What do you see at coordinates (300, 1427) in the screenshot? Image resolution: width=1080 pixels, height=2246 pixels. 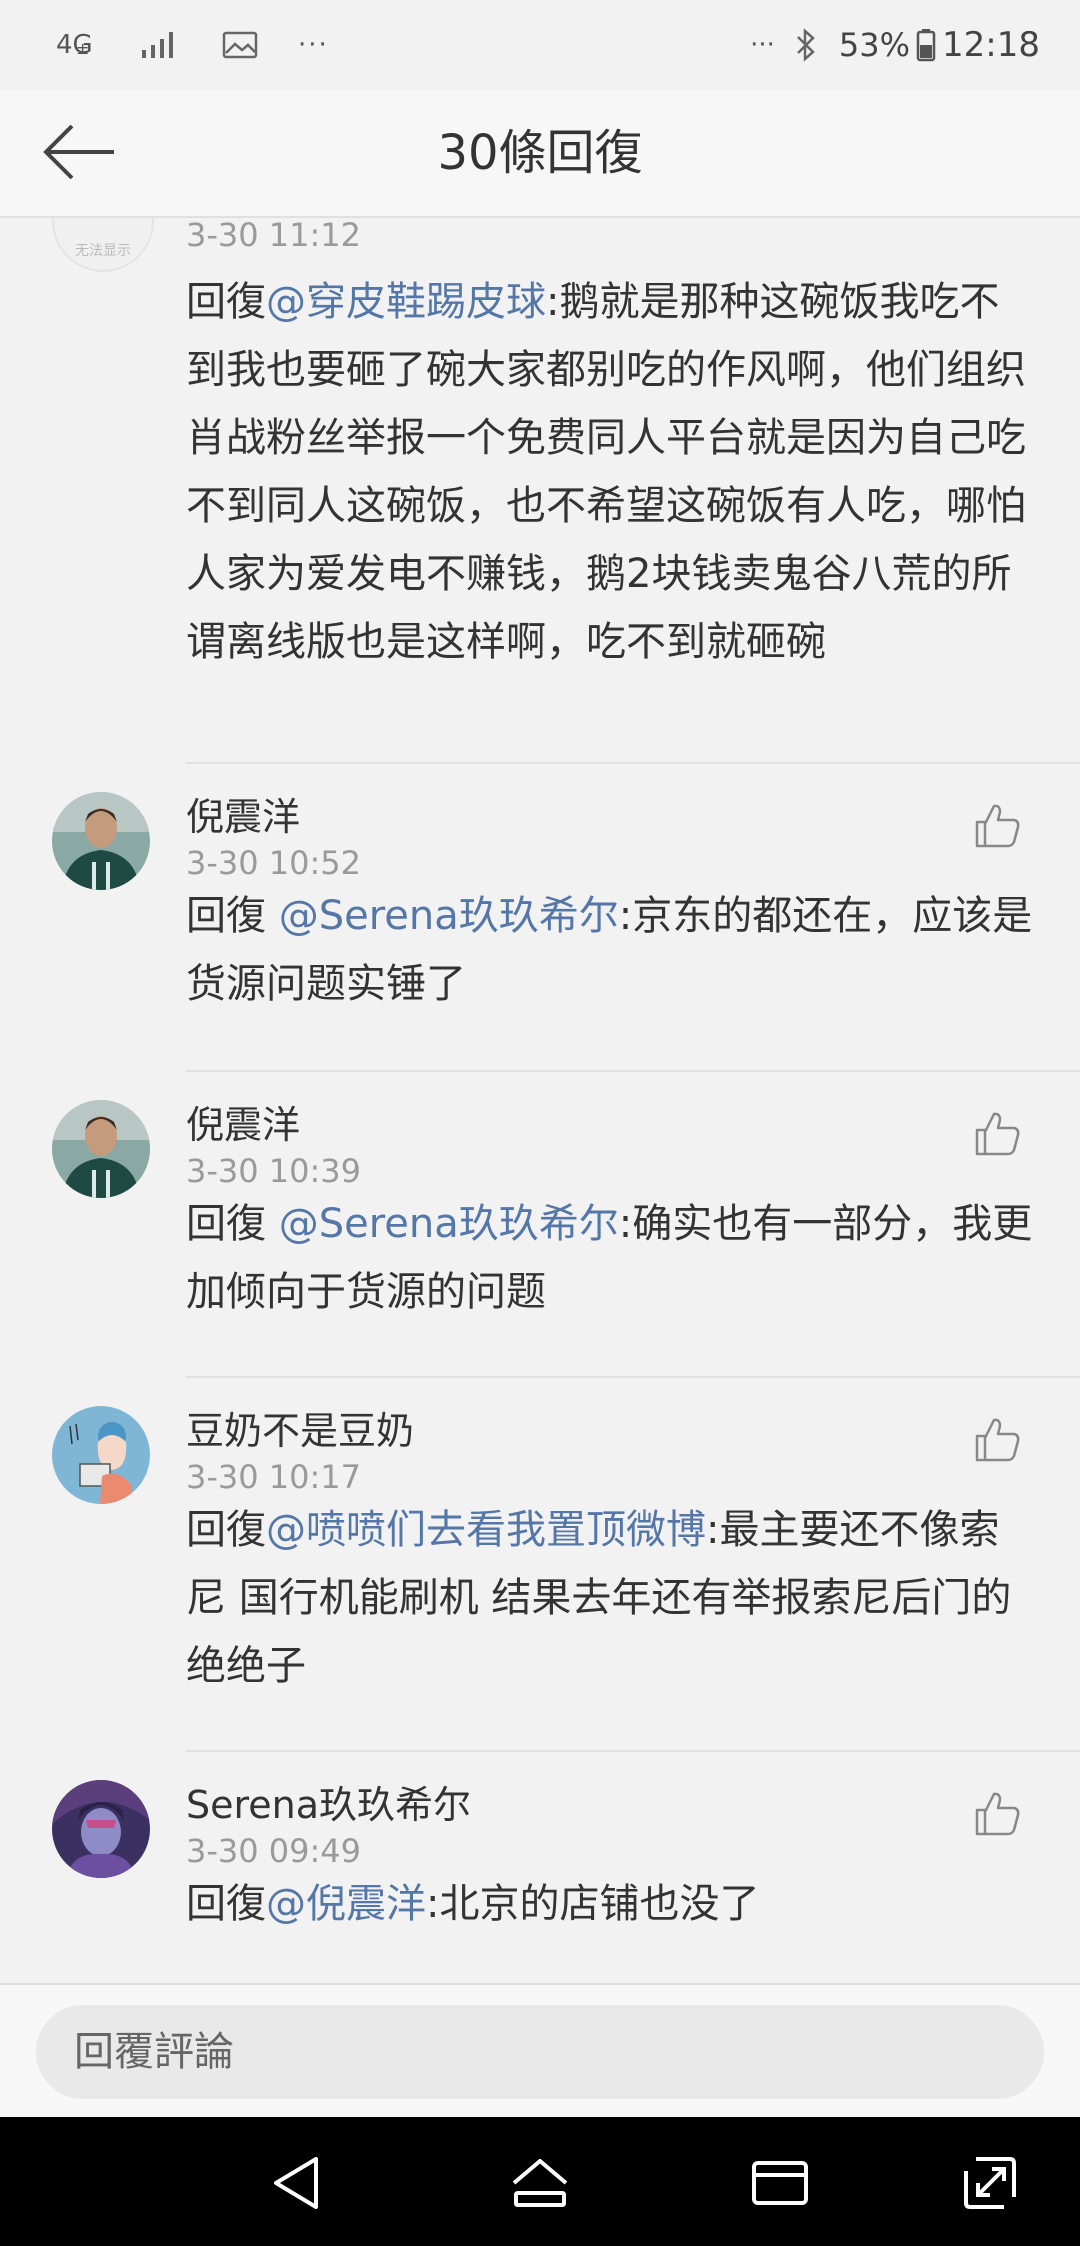 I see `comment-username: 豆奶不是豆奶` at bounding box center [300, 1427].